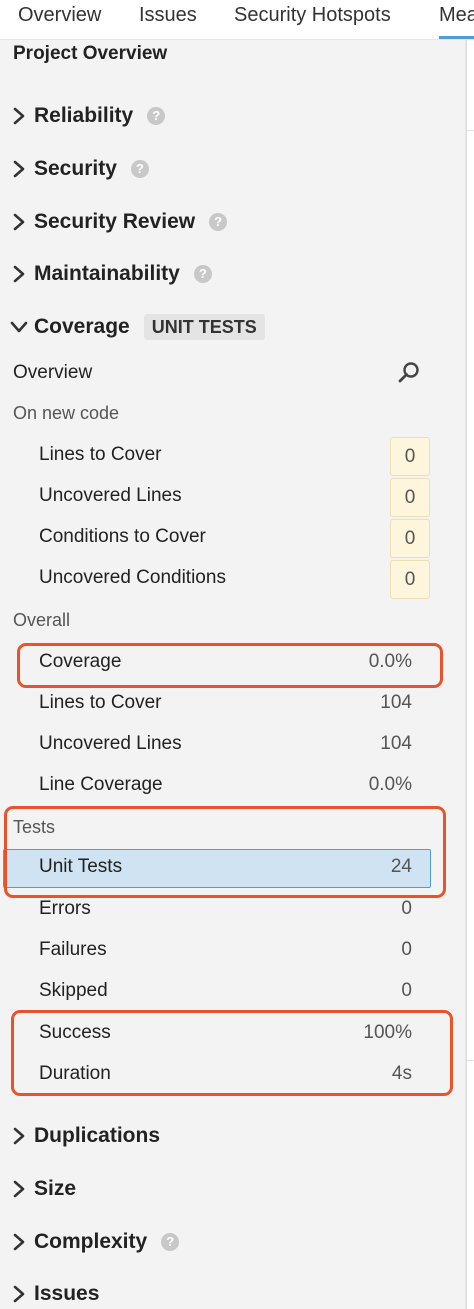  What do you see at coordinates (233, 993) in the screenshot?
I see `metric-skipped-tests: Skipped 0` at bounding box center [233, 993].